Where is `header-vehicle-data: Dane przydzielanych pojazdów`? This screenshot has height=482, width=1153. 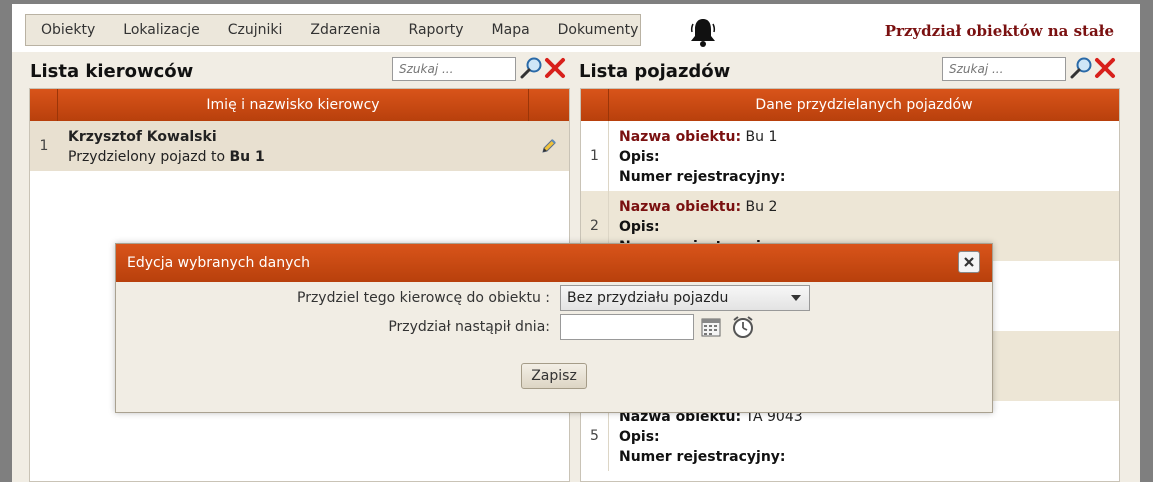
header-vehicle-data: Dane przydzielanych pojazdów is located at coordinates (864, 105).